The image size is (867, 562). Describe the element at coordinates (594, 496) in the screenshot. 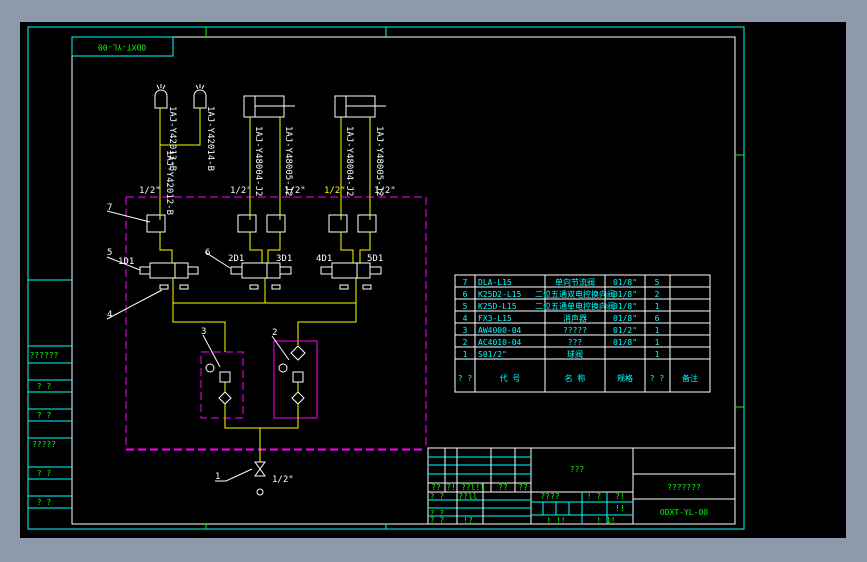

I see `title-block-label: ! ?` at that location.